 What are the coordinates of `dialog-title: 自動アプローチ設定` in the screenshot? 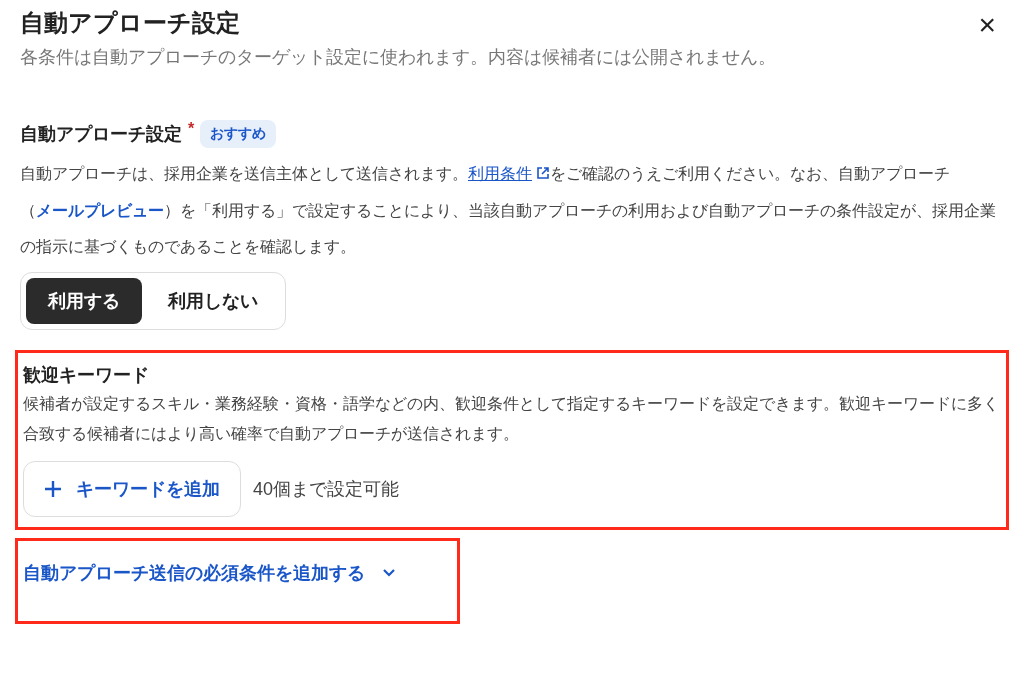 It's located at (130, 23).